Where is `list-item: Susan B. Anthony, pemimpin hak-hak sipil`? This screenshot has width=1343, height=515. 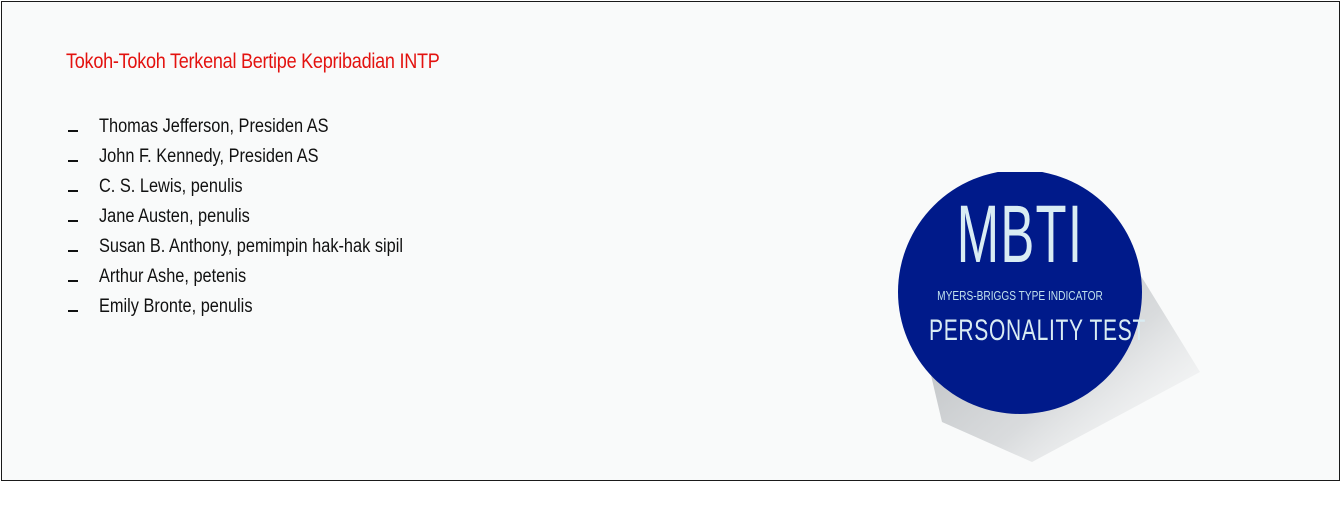 list-item: Susan B. Anthony, pemimpin hak-hak sipil is located at coordinates (260, 247).